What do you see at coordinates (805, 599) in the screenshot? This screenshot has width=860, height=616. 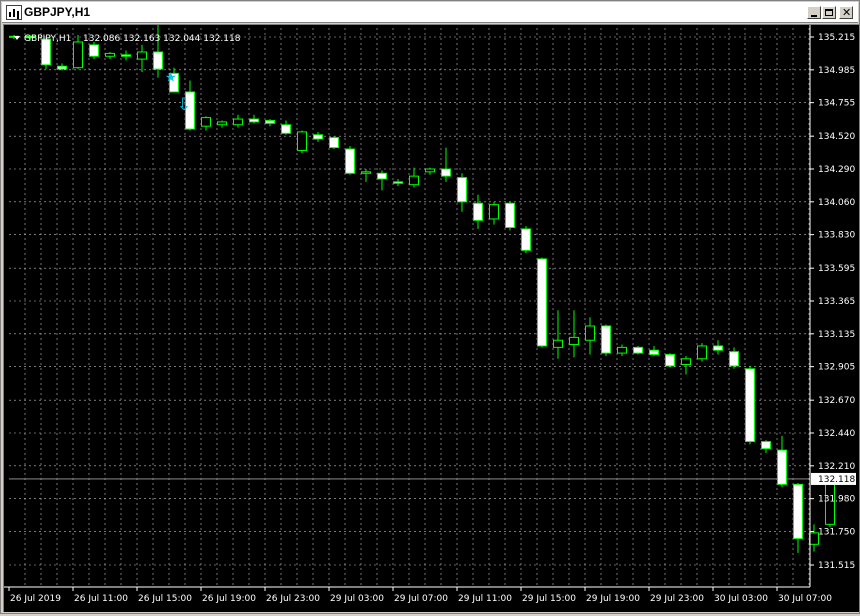 I see `time-tick-label: 30 Jul 07:00` at bounding box center [805, 599].